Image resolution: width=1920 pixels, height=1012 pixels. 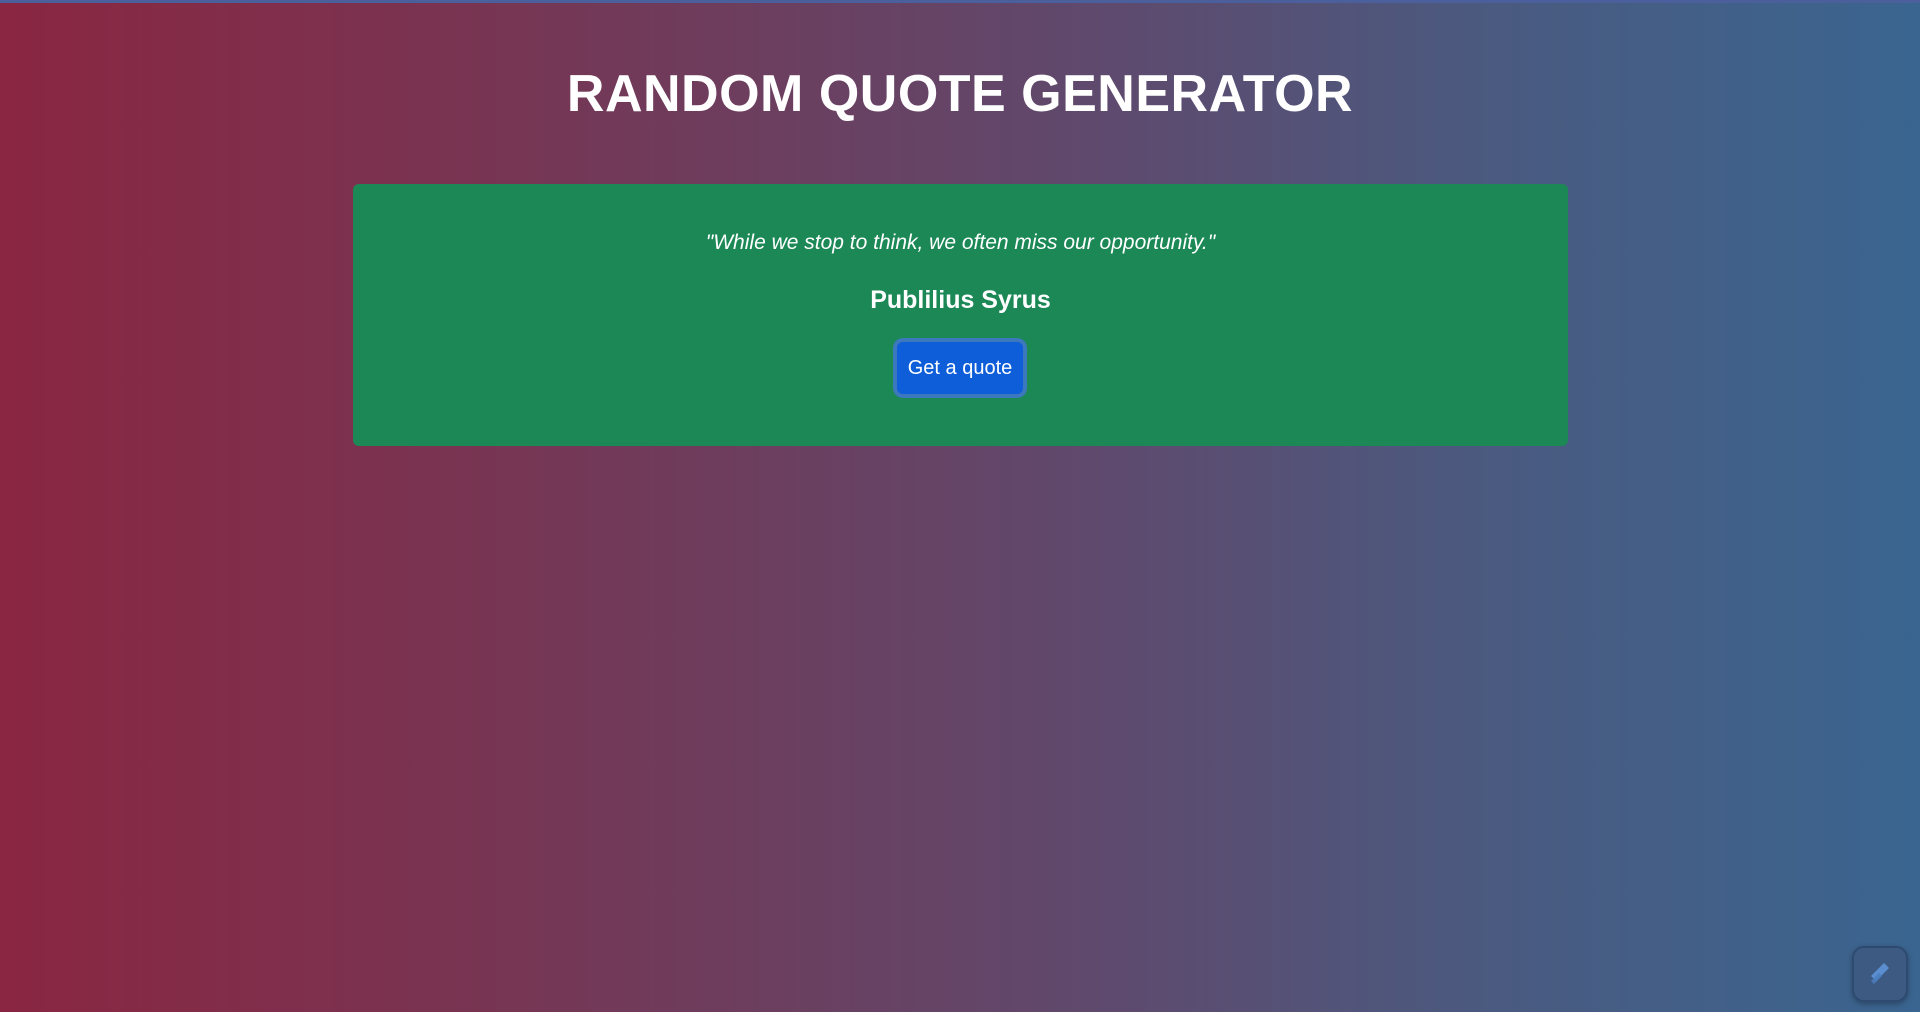 I want to click on quote-author: Publilius Syrus, so click(x=960, y=300).